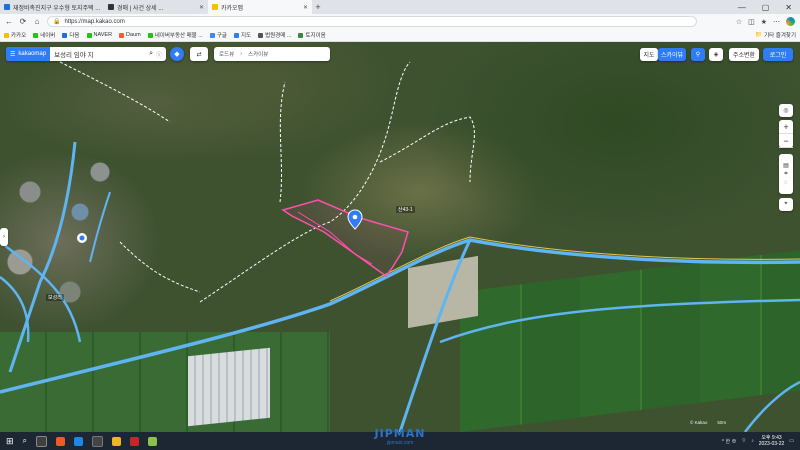  I want to click on address-convert-button: 주소변환, so click(744, 54).